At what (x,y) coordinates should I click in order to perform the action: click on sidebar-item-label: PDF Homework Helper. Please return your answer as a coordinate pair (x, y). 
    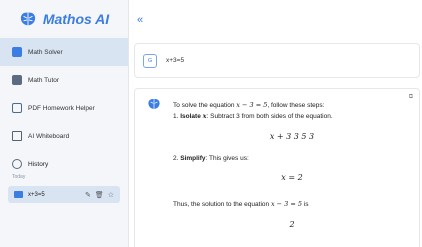
    Looking at the image, I should click on (61, 108).